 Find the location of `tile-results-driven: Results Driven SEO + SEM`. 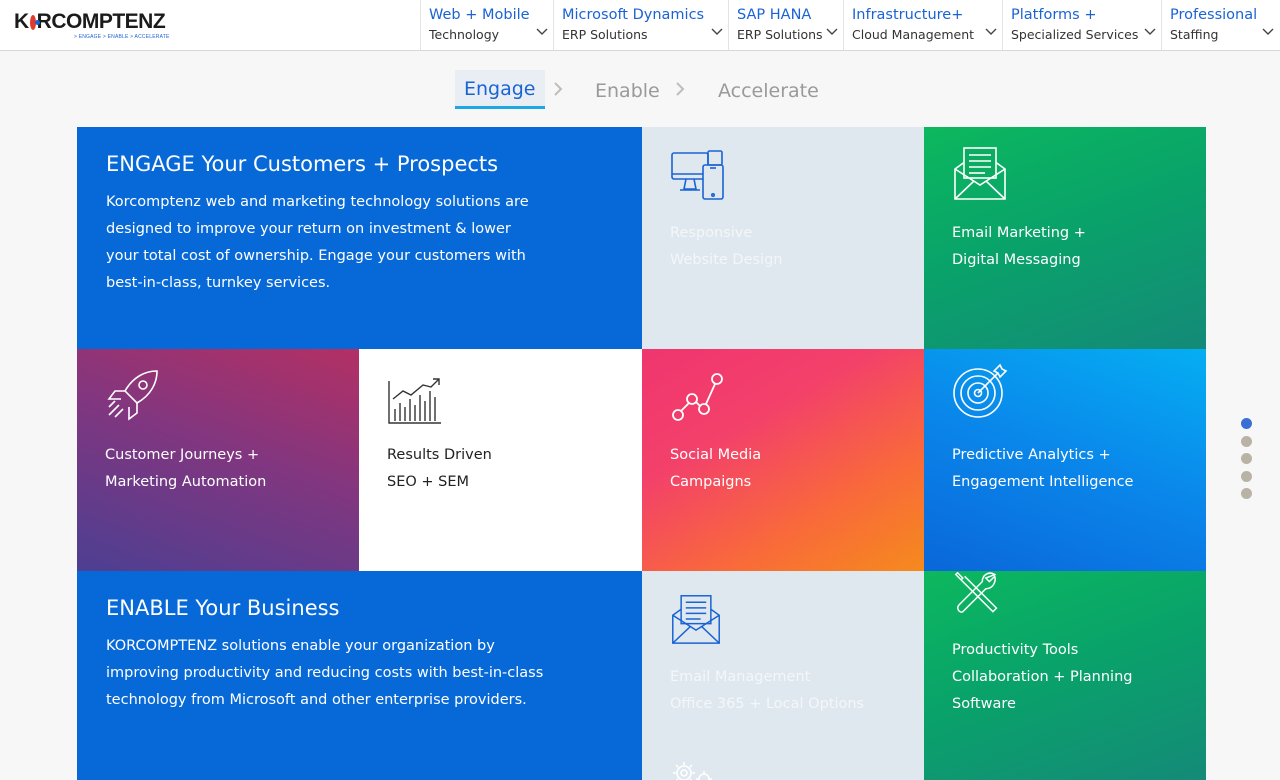

tile-results-driven: Results Driven SEO + SEM is located at coordinates (500, 460).